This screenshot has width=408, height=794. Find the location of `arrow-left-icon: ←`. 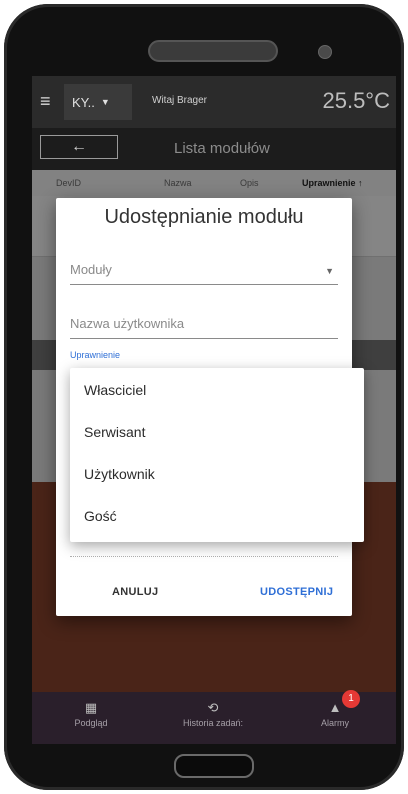

arrow-left-icon: ← is located at coordinates (79, 146).